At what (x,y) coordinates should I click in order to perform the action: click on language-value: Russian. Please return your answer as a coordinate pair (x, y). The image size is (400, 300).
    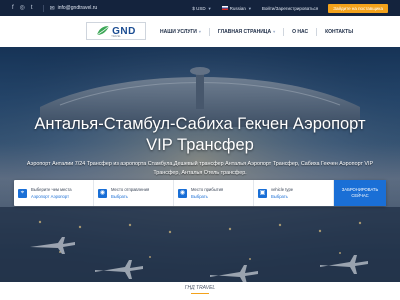
    Looking at the image, I should click on (237, 8).